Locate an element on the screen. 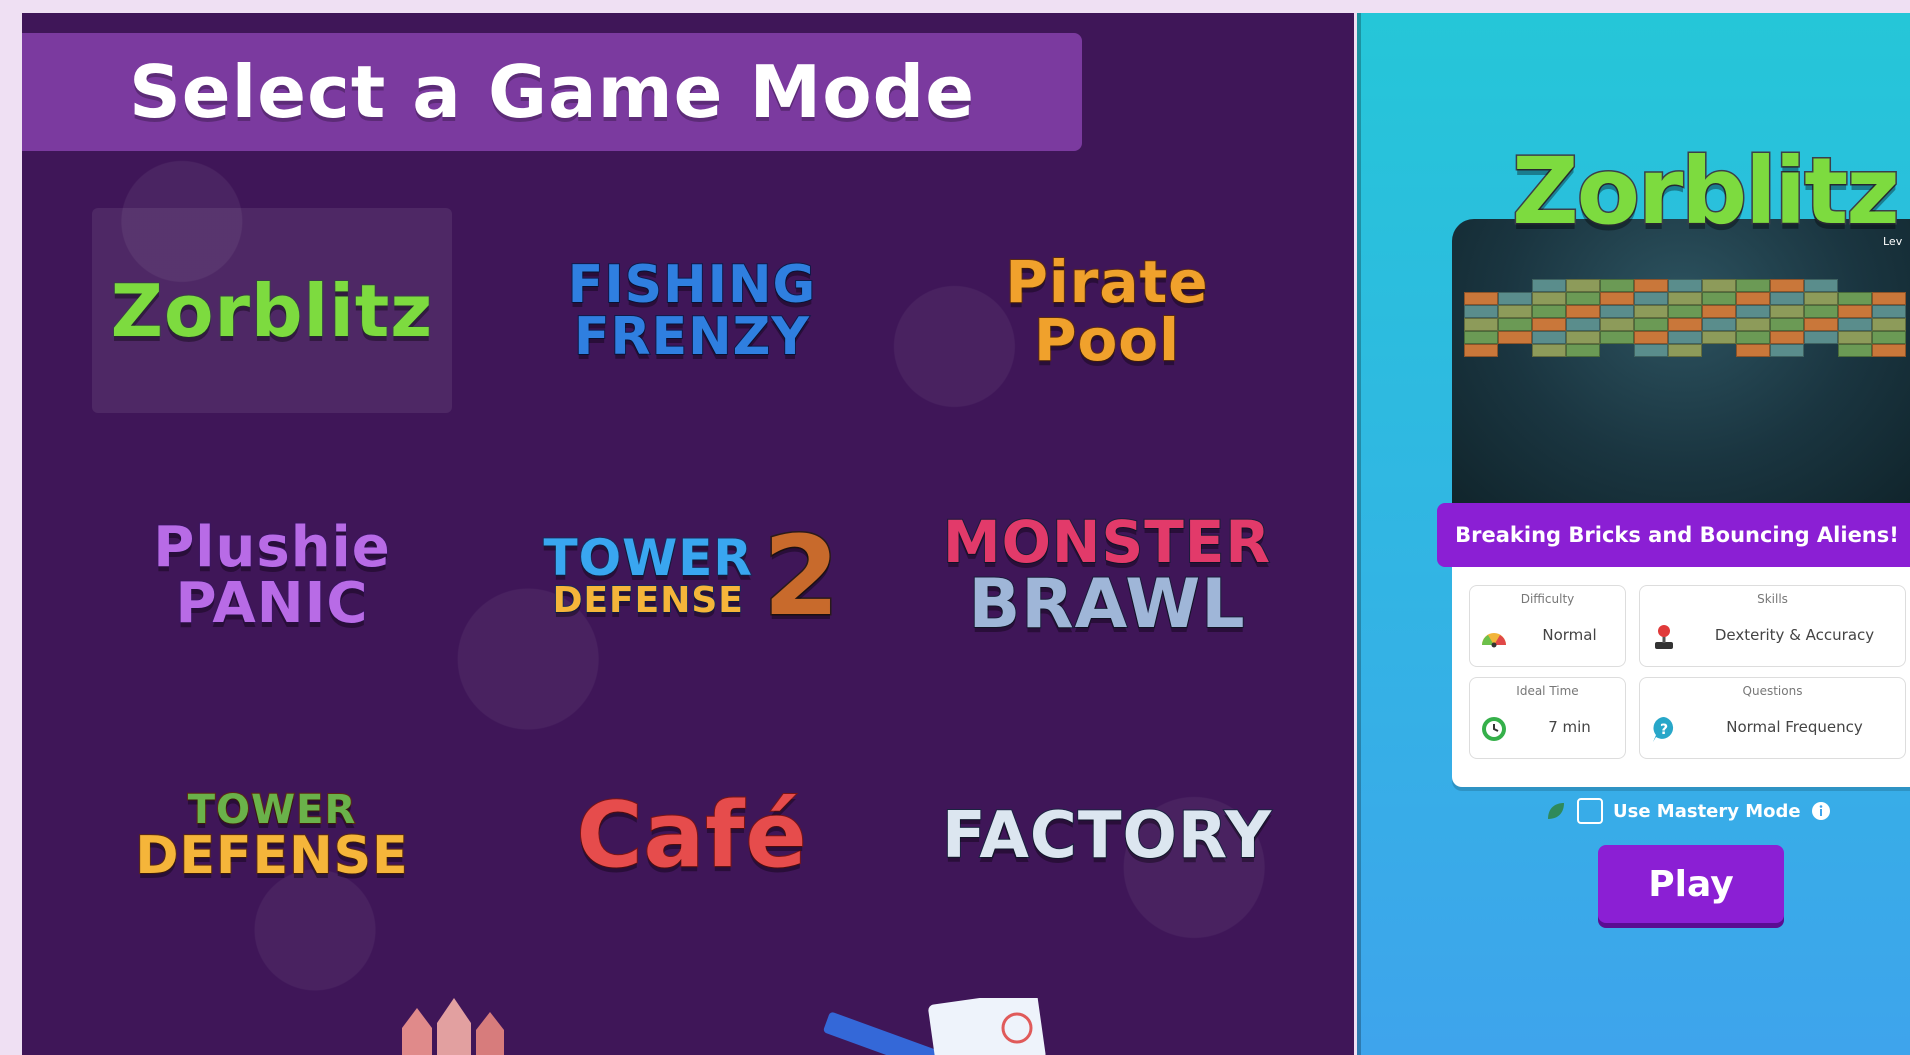 The width and height of the screenshot is (1910, 1055). page-title: Select a Game Mode is located at coordinates (552, 92).